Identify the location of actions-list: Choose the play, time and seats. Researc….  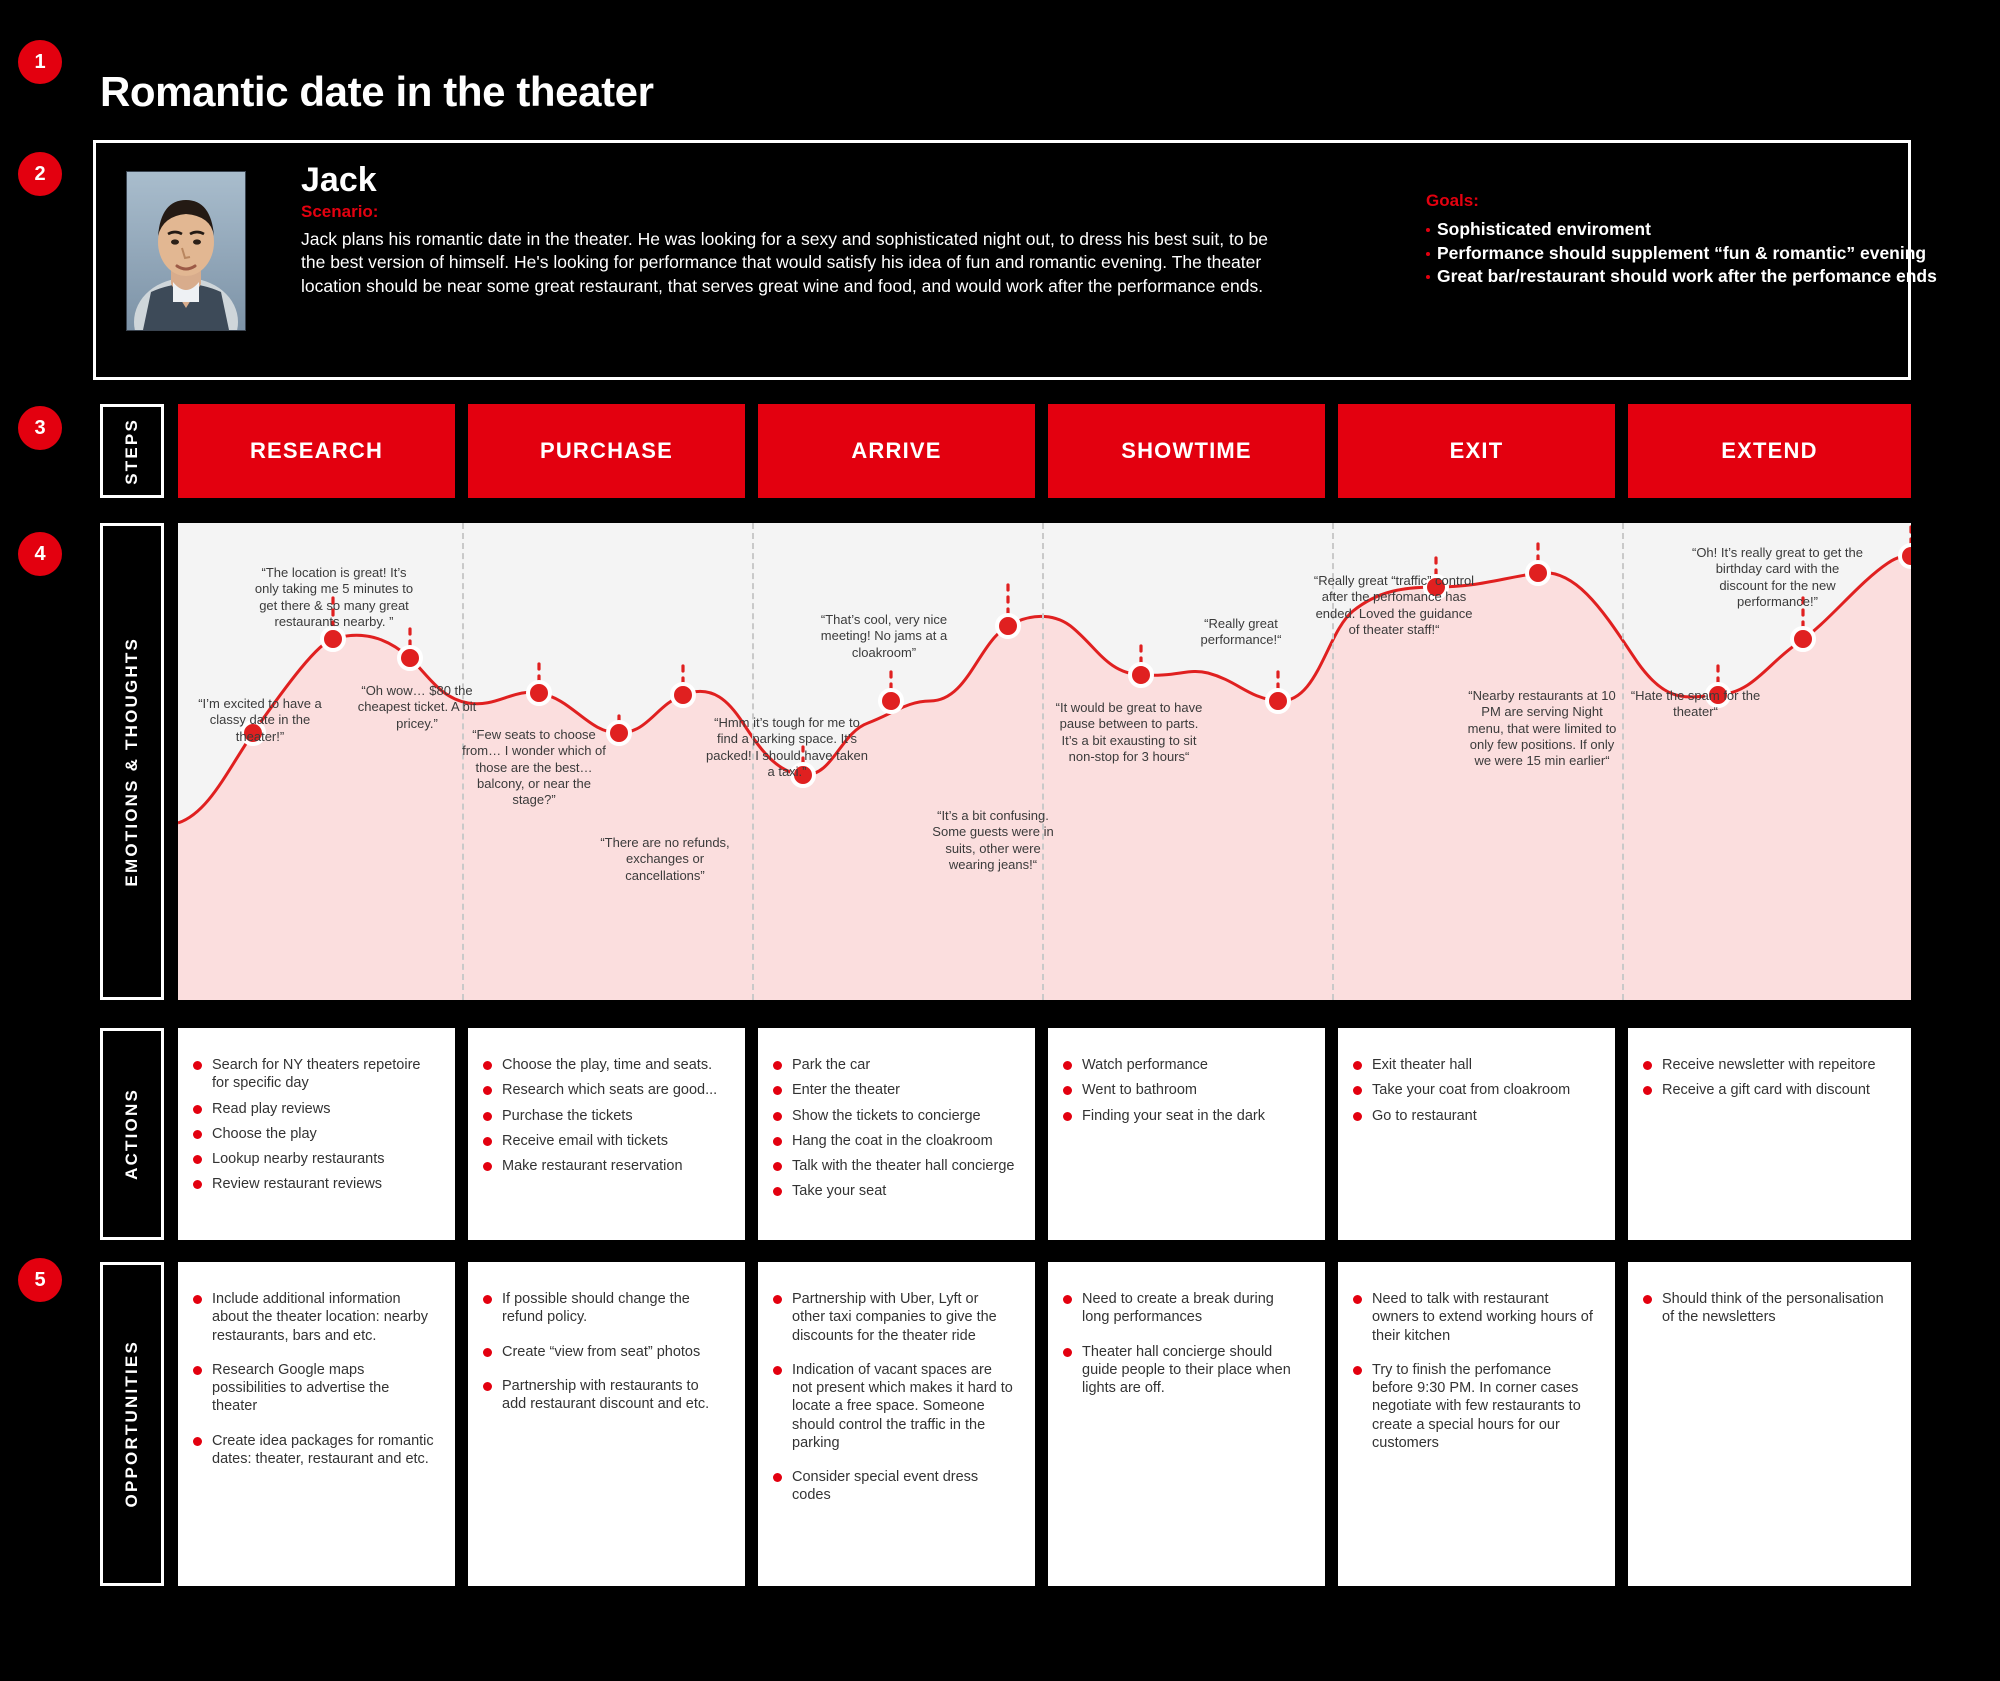
(602, 1115).